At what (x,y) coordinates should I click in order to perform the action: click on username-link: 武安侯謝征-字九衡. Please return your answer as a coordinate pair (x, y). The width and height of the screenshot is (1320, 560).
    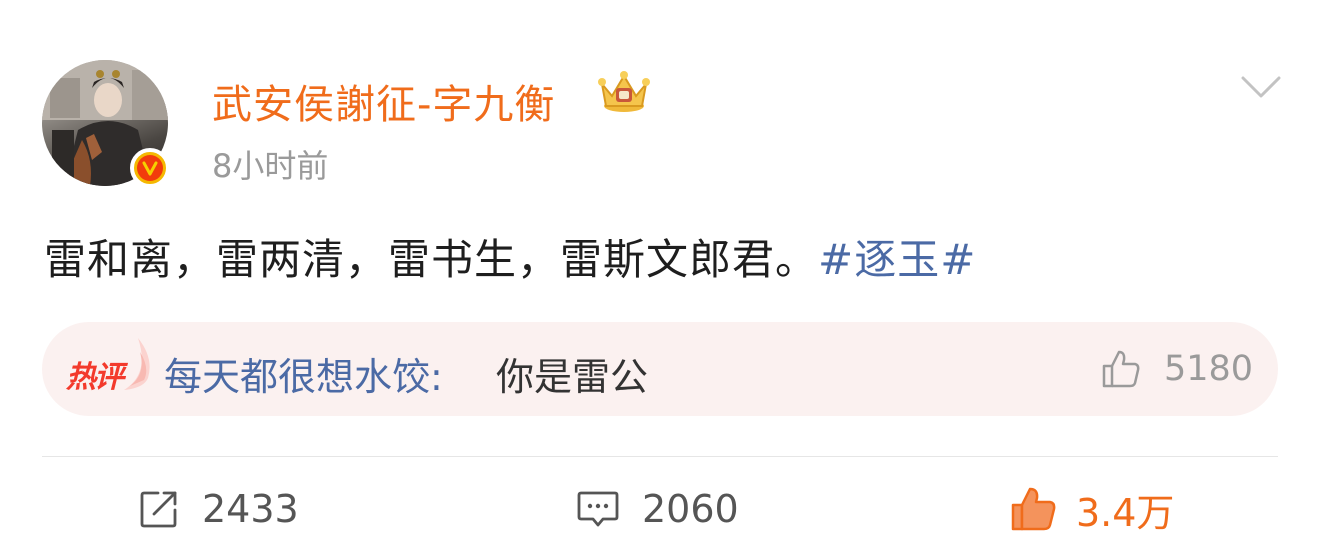
    Looking at the image, I should click on (383, 101).